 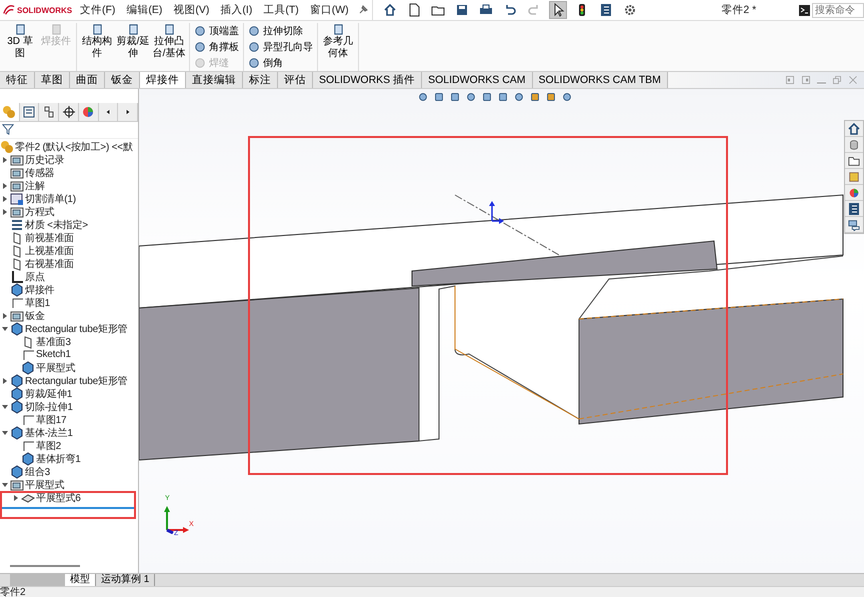 I want to click on property-manager-tab, so click(x=30, y=112).